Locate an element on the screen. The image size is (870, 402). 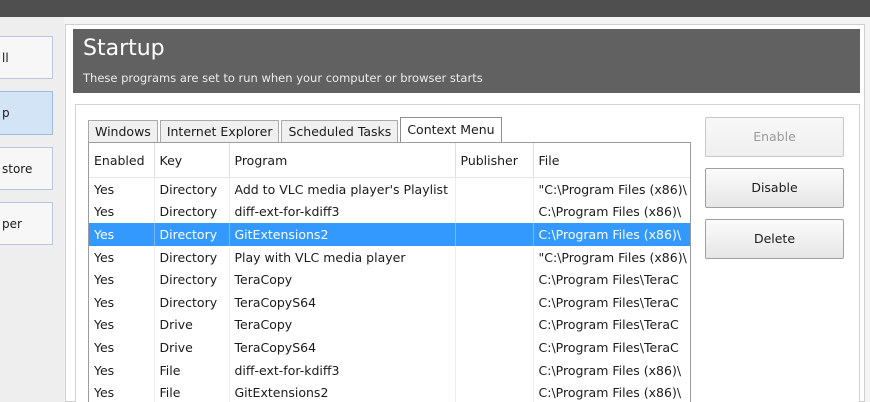
table-header-row: Enabled Key Program Publisher File is located at coordinates (389, 160).